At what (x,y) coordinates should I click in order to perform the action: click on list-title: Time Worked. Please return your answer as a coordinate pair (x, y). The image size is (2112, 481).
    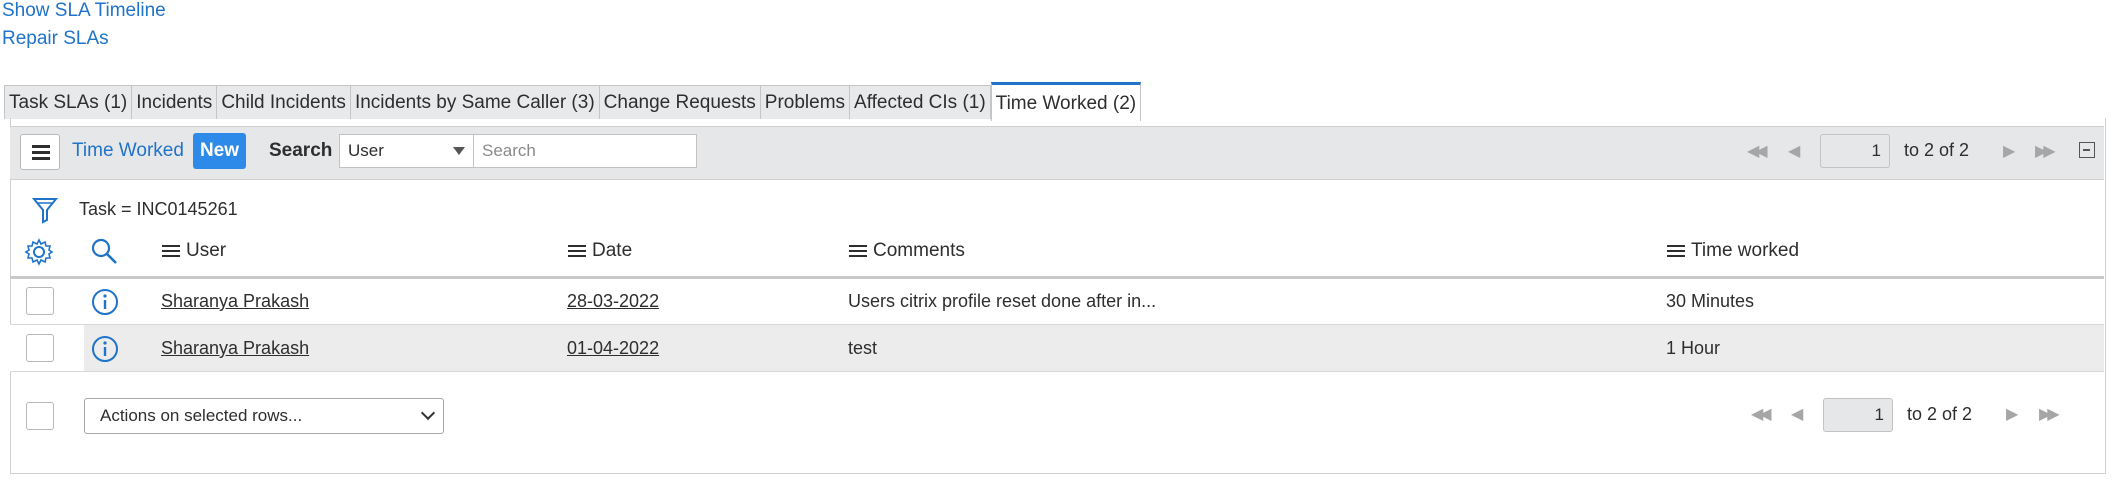
    Looking at the image, I should click on (128, 151).